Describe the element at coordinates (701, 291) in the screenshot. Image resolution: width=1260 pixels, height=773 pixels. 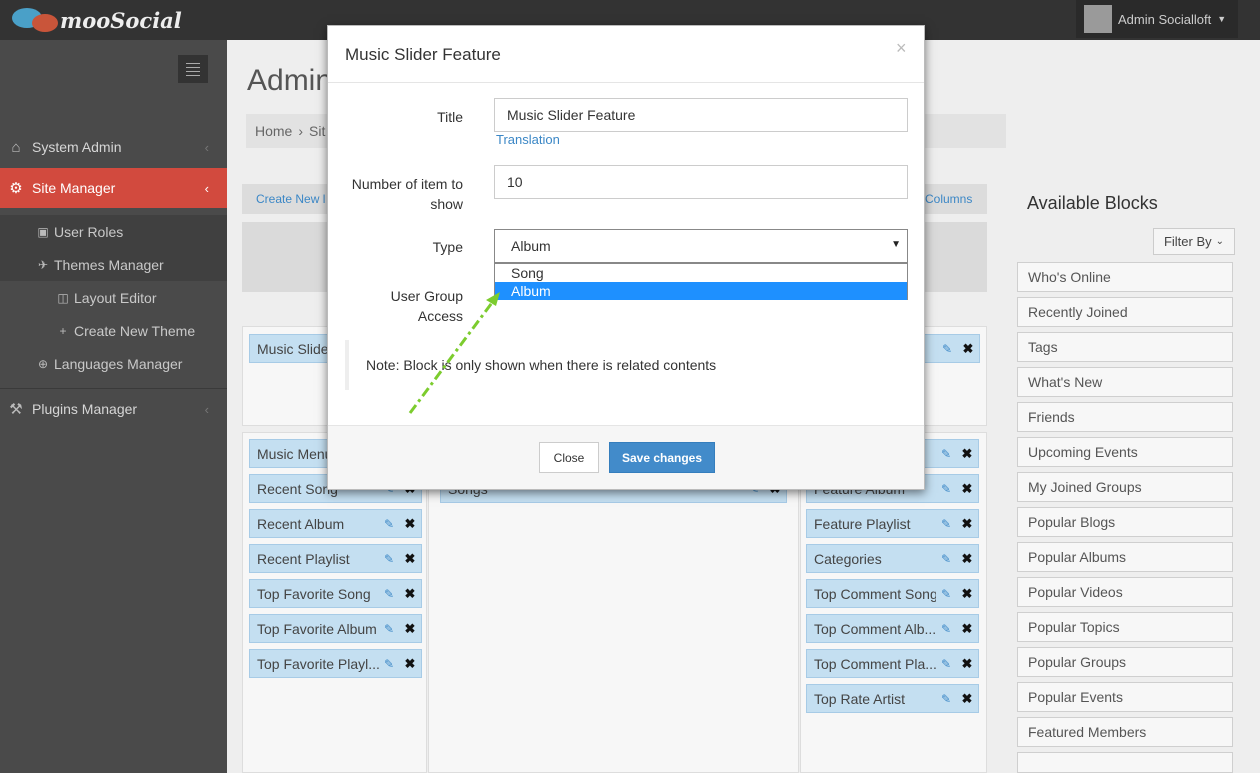
I see `type-option-album: Album` at that location.